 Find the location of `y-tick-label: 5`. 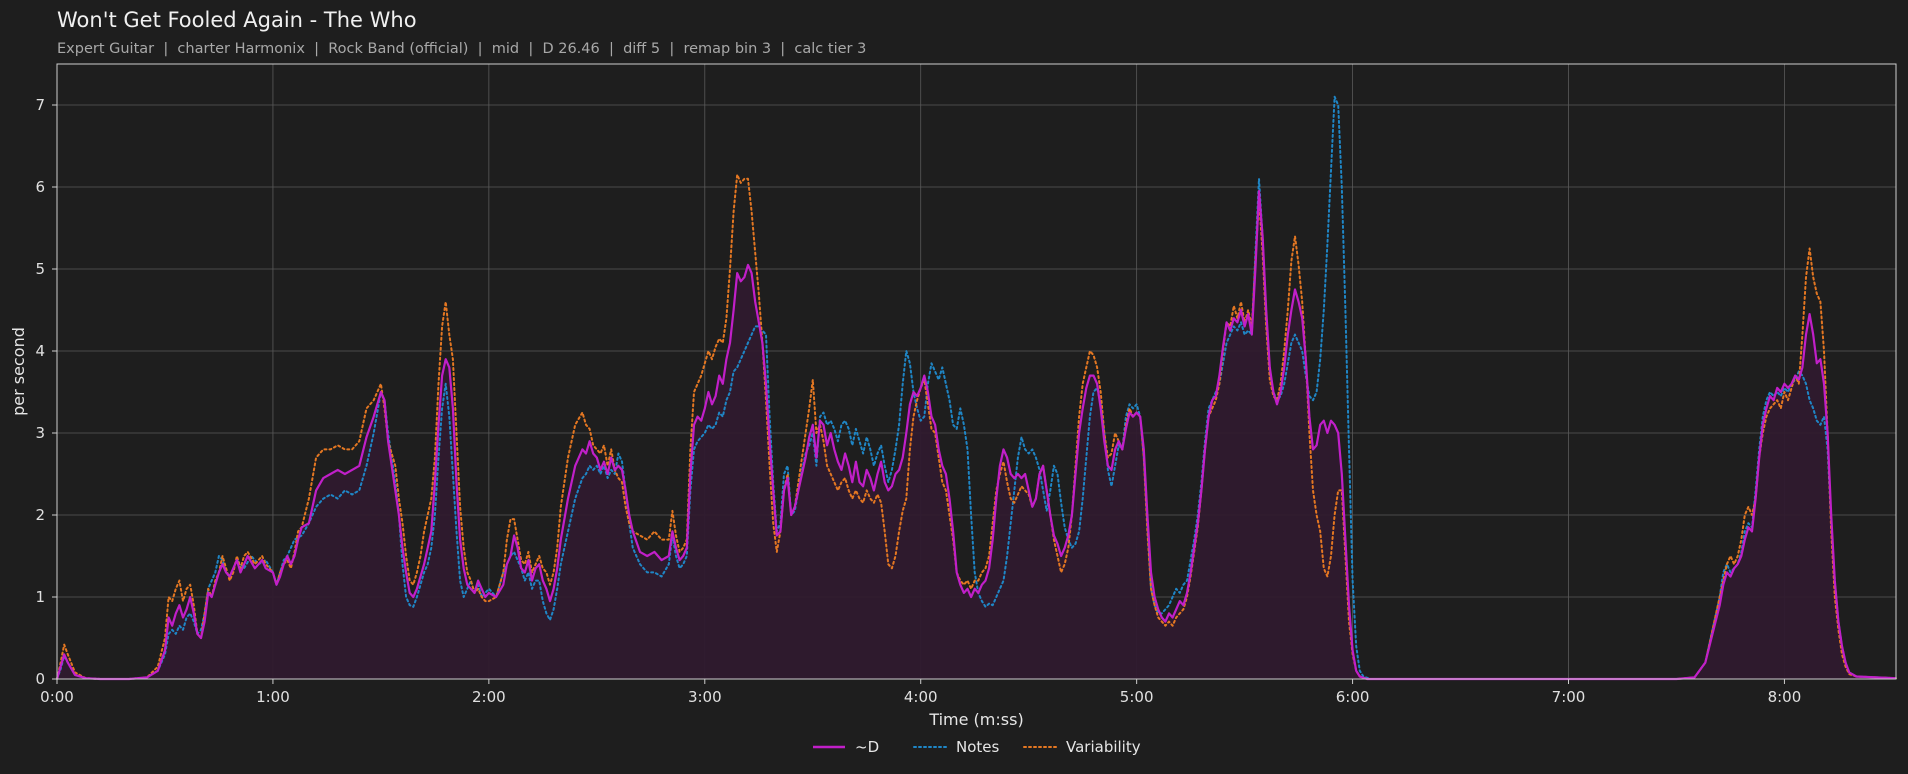

y-tick-label: 5 is located at coordinates (40, 269).